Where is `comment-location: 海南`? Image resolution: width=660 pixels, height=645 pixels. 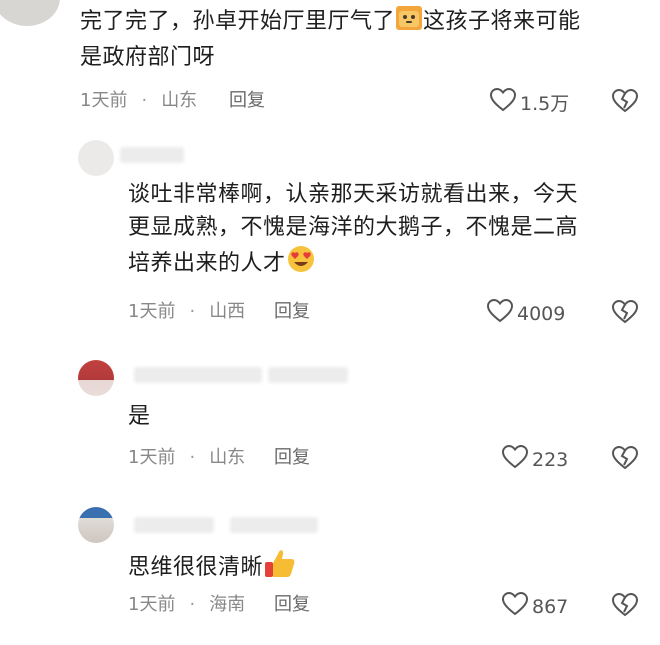
comment-location: 海南 is located at coordinates (227, 604).